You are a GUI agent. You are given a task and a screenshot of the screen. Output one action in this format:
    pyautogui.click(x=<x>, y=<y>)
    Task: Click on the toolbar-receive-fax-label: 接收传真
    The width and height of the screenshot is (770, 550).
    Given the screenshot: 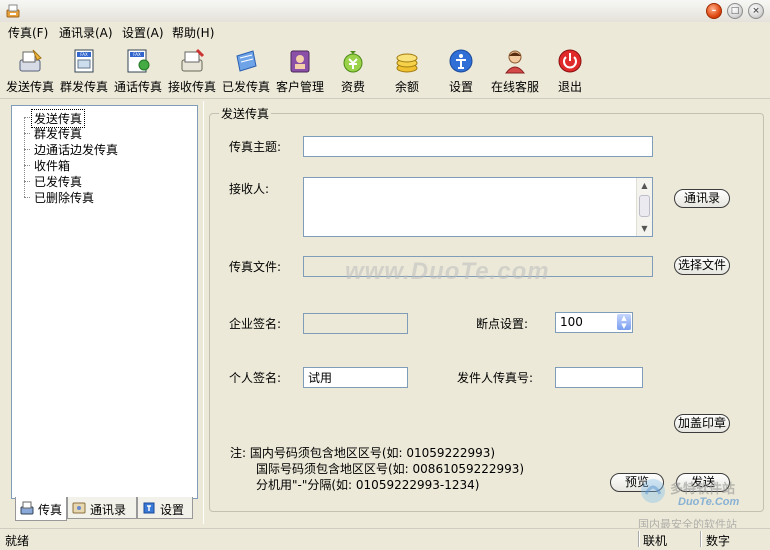 What is the action you would take?
    pyautogui.click(x=191, y=87)
    